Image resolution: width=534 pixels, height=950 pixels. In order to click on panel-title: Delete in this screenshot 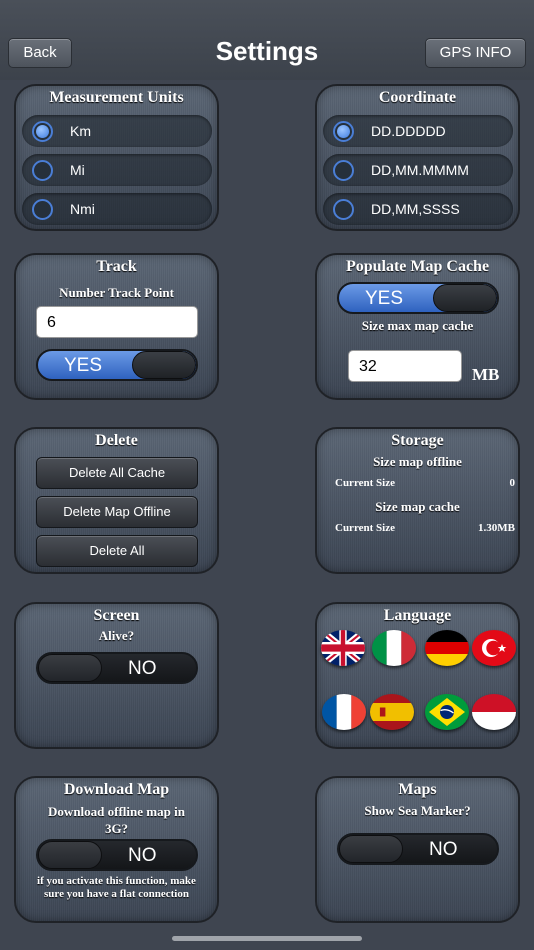, I will do `click(116, 440)`.